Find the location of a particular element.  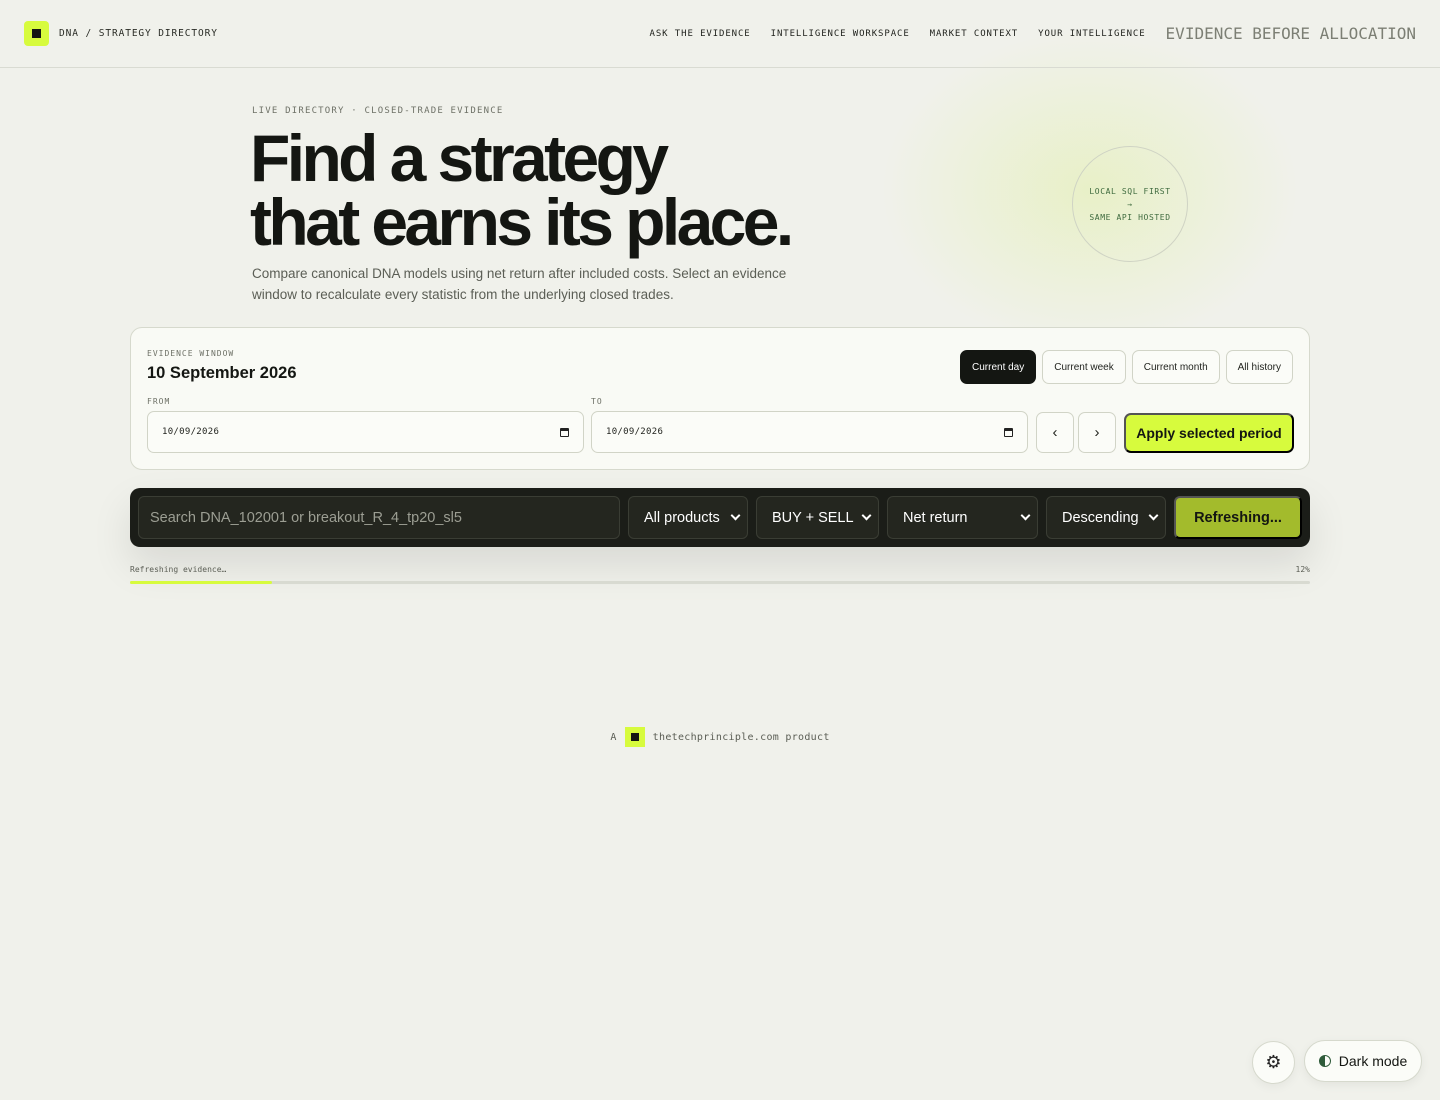

period-tab-current-week: Current week is located at coordinates (1084, 367).